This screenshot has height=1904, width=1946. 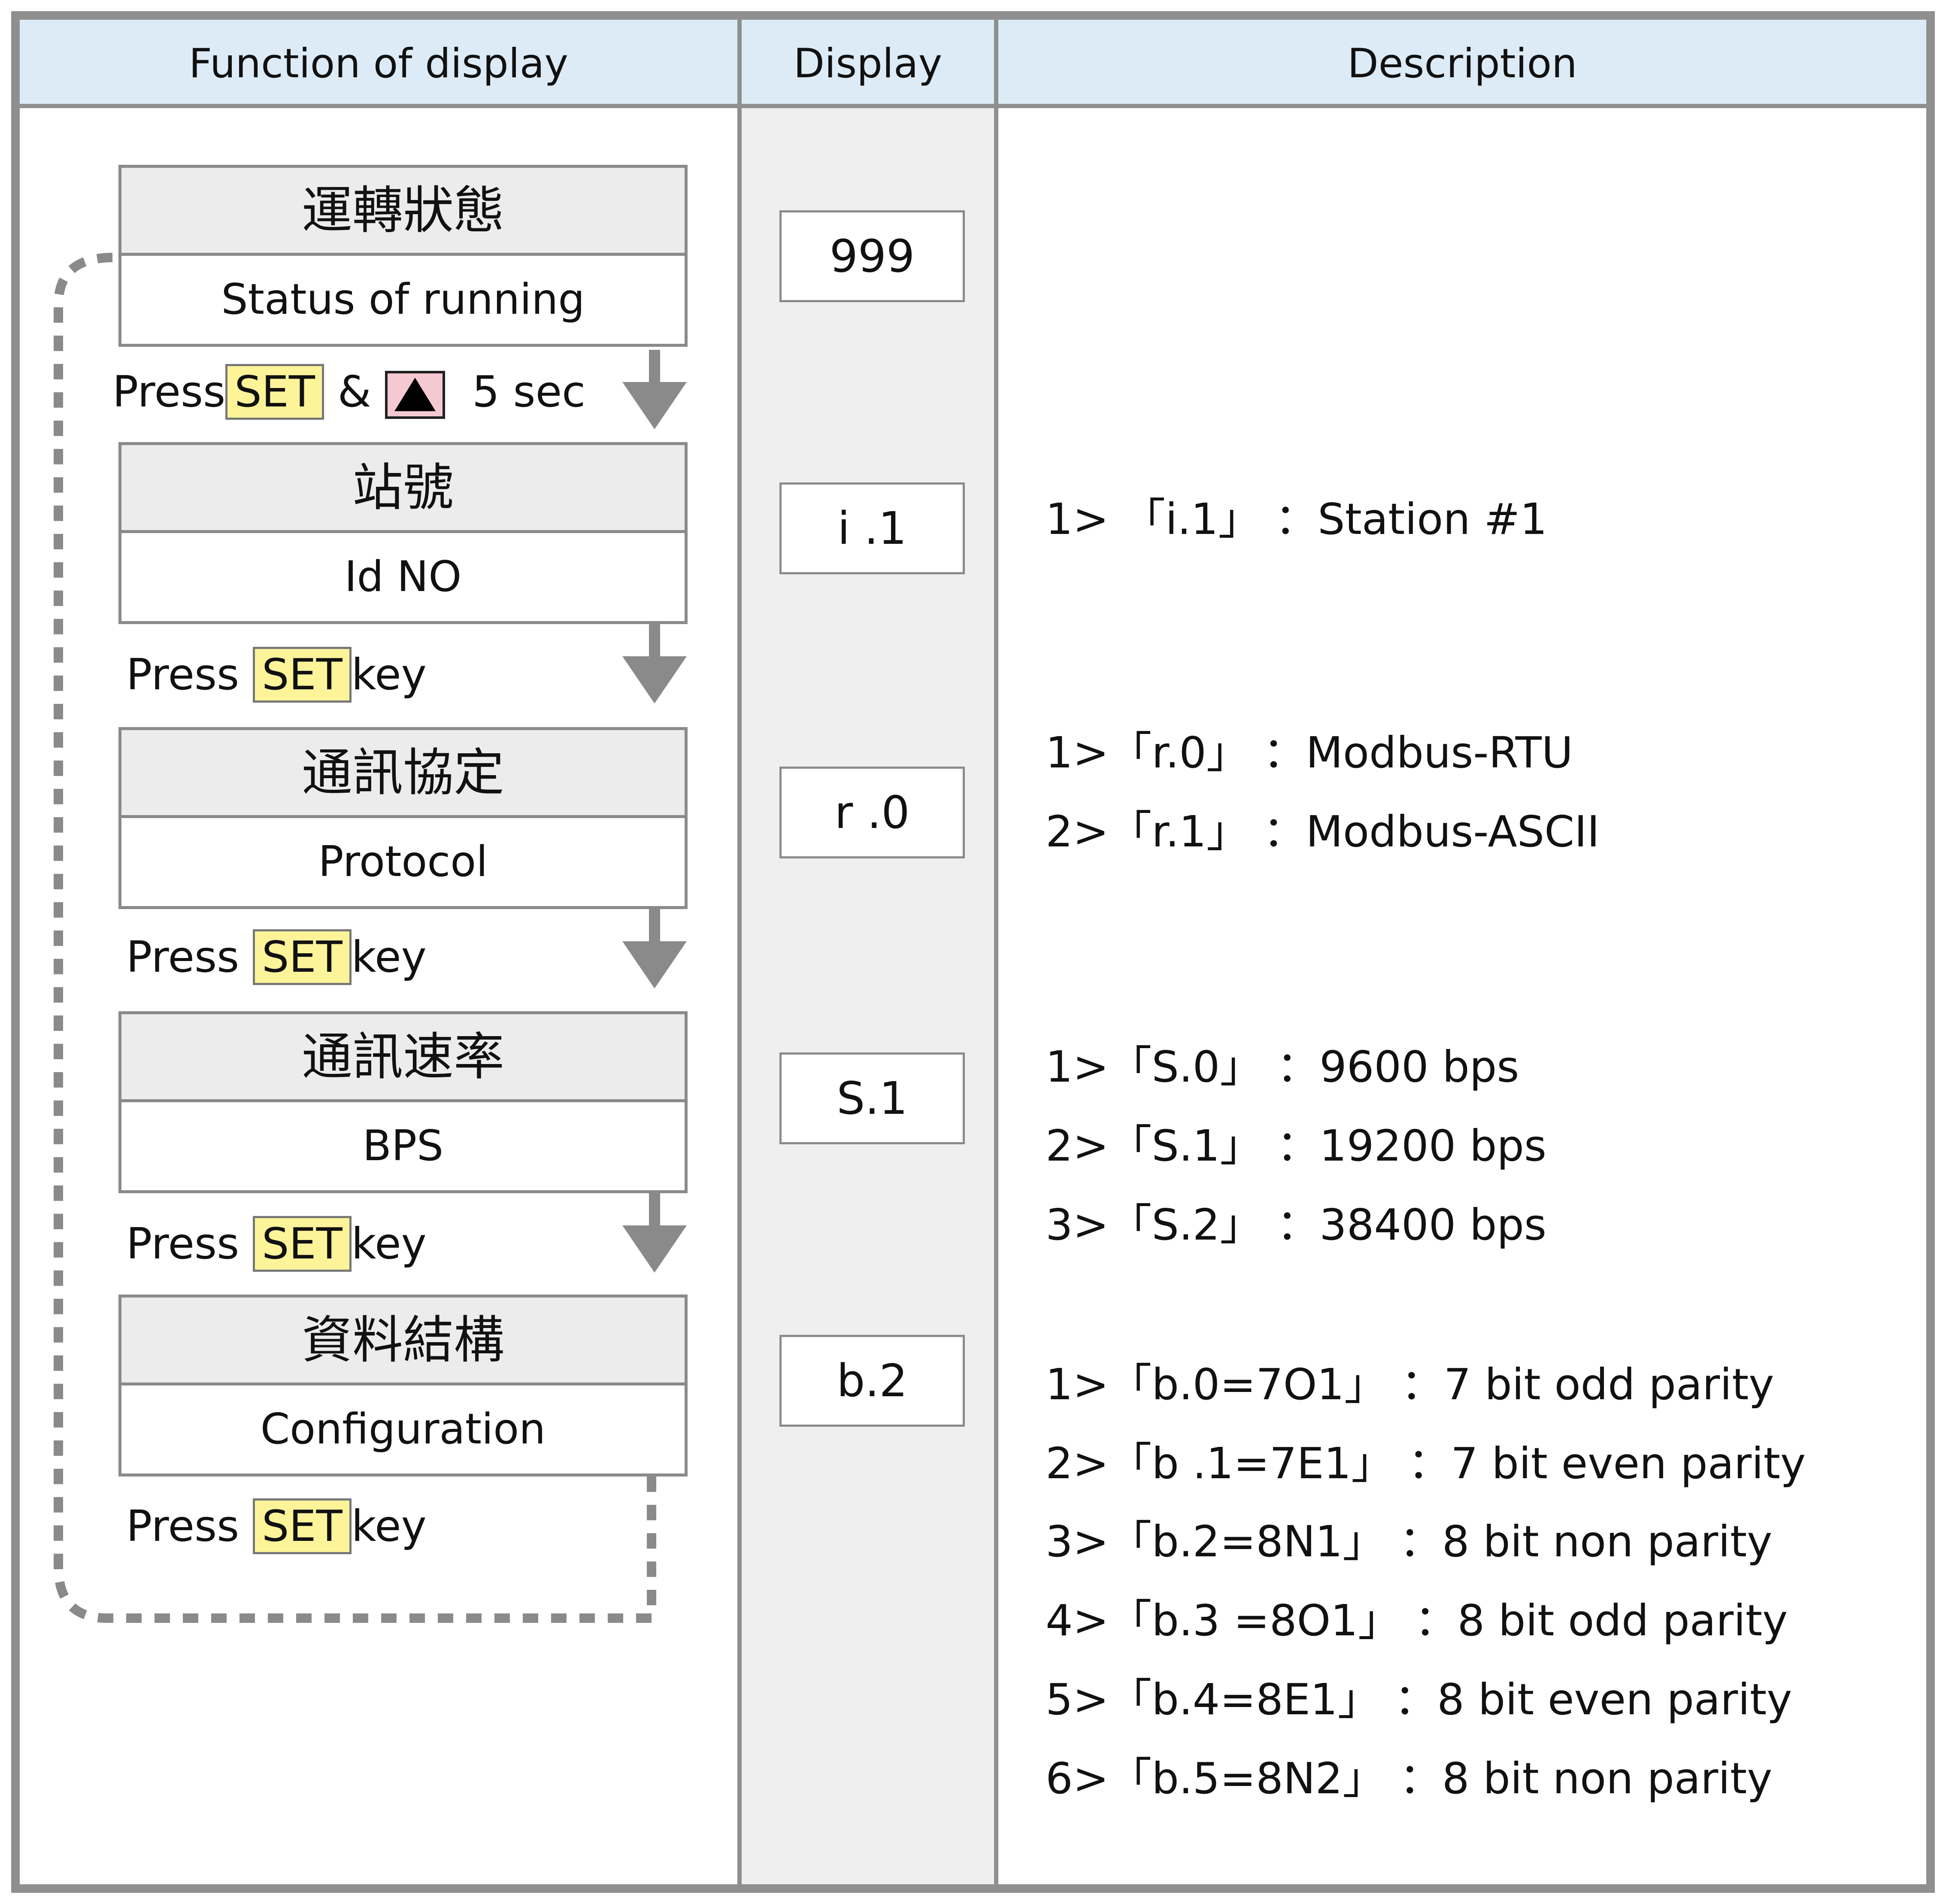 What do you see at coordinates (1297, 1146) in the screenshot?
I see `desc-bps-2: 2>「S.1」 ：19200 bps` at bounding box center [1297, 1146].